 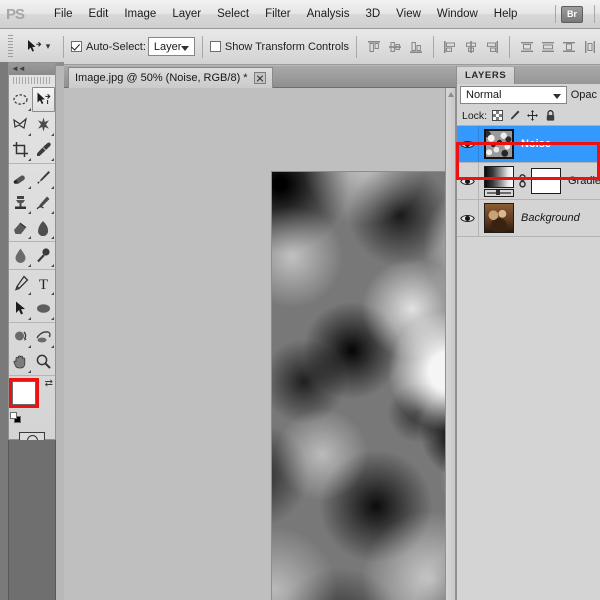 I want to click on gradient-thumbnail-cell, so click(x=496, y=181).